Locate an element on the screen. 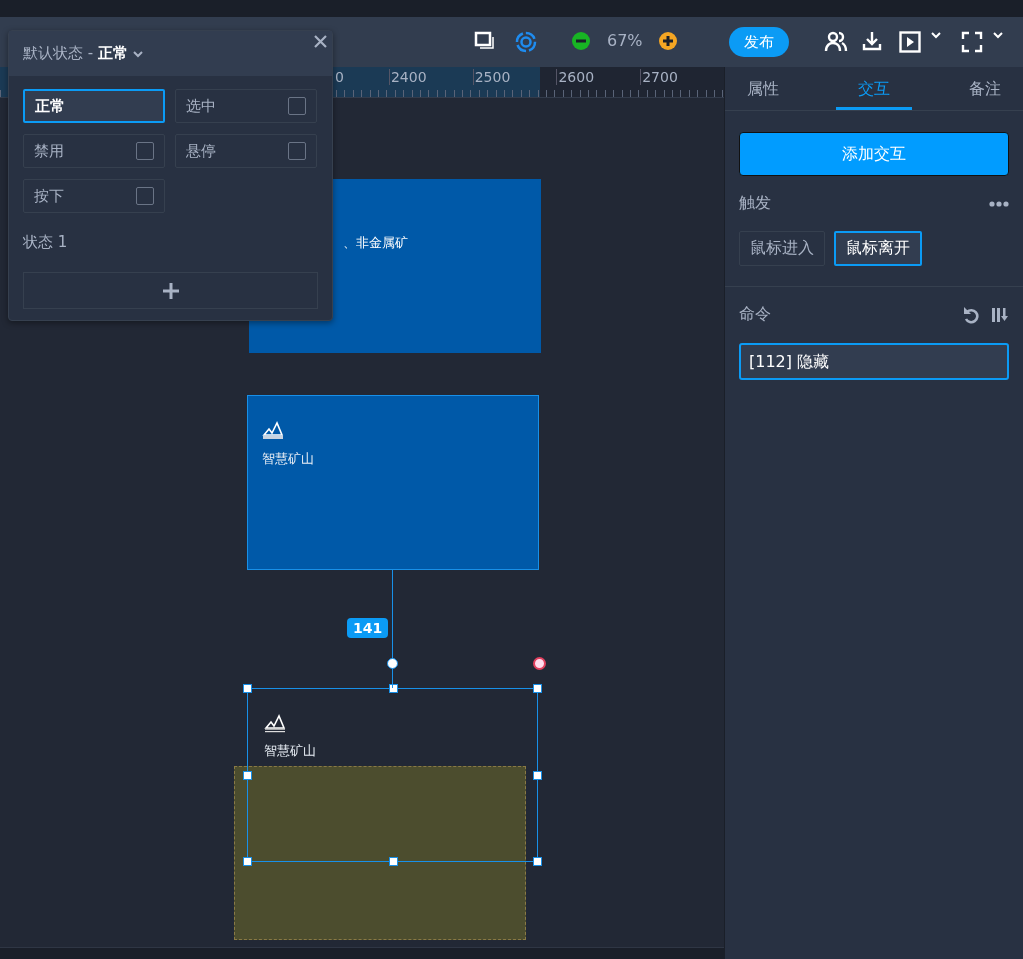  distance-badge: 141 is located at coordinates (368, 628).